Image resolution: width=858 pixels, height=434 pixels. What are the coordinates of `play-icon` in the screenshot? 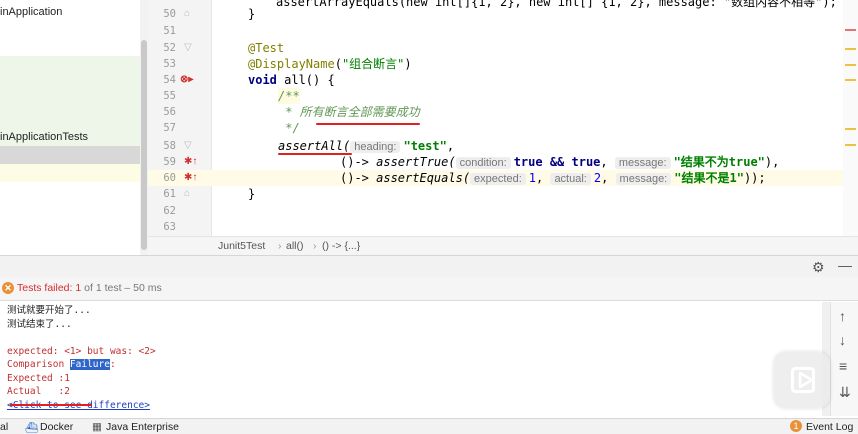 It's located at (803, 380).